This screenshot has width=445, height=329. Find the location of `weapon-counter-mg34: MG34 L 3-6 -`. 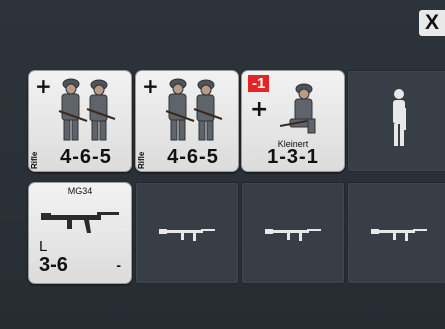

weapon-counter-mg34: MG34 L 3-6 - is located at coordinates (80, 233).